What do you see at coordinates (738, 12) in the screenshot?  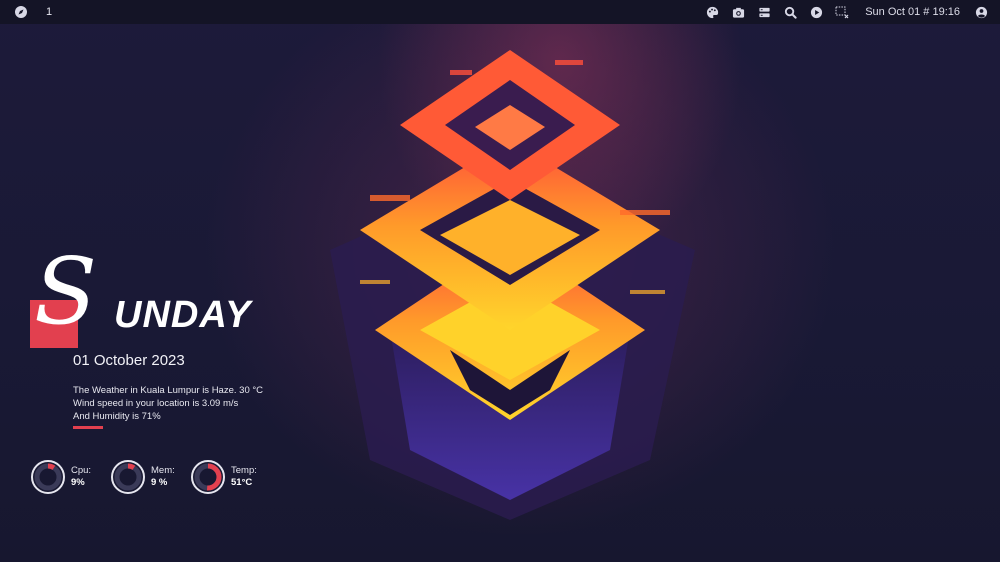 I see `camera-icon` at bounding box center [738, 12].